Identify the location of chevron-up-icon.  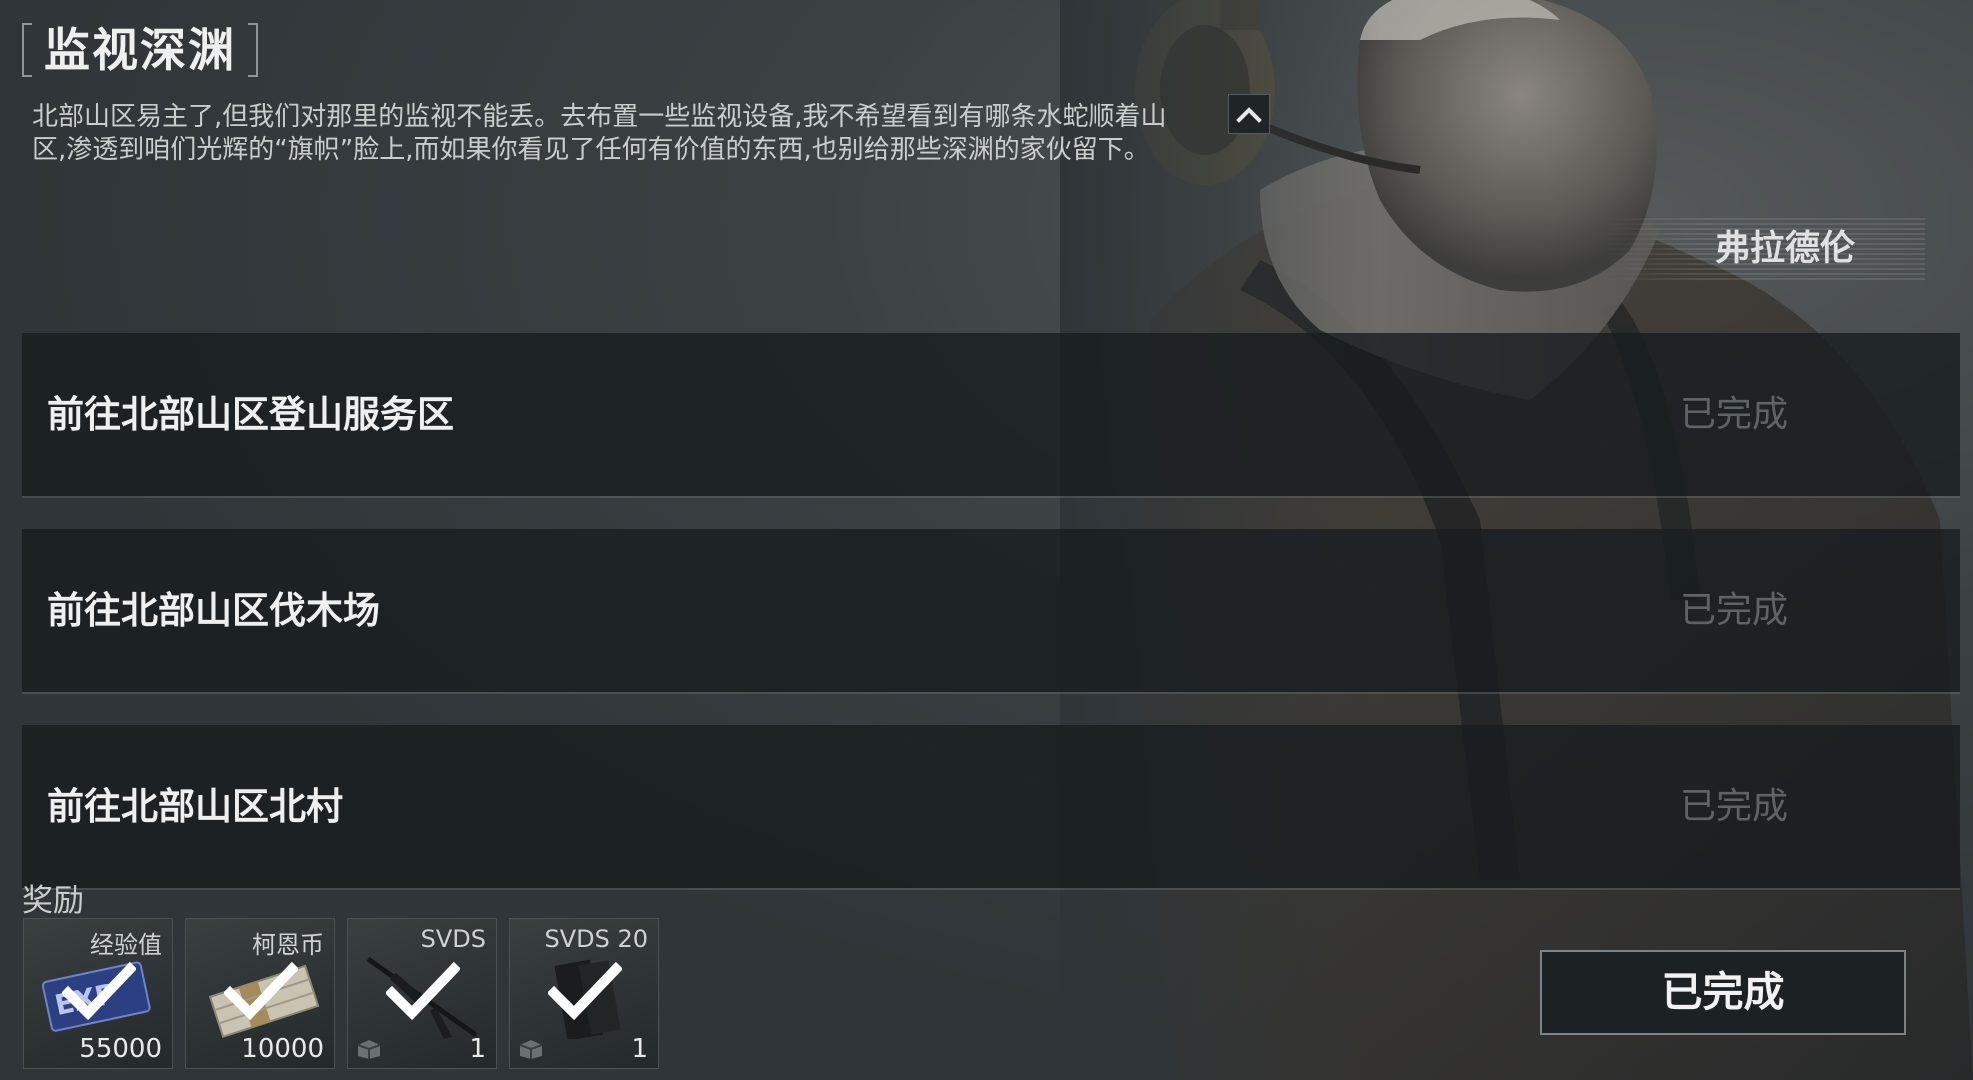
(1249, 115).